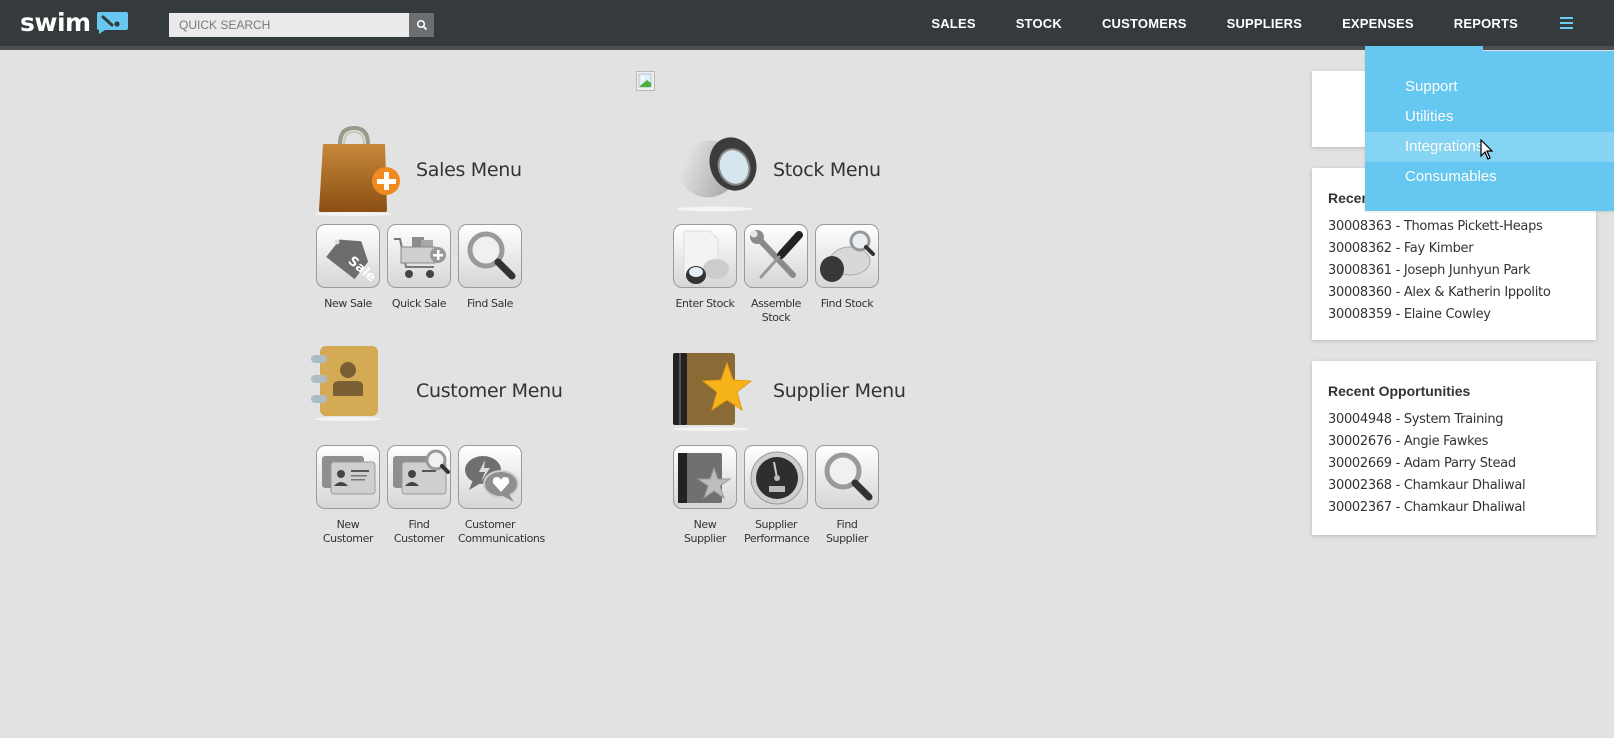 The width and height of the screenshot is (1614, 738). Describe the element at coordinates (352, 262) in the screenshot. I see `sale-tag-icon: Sale` at that location.